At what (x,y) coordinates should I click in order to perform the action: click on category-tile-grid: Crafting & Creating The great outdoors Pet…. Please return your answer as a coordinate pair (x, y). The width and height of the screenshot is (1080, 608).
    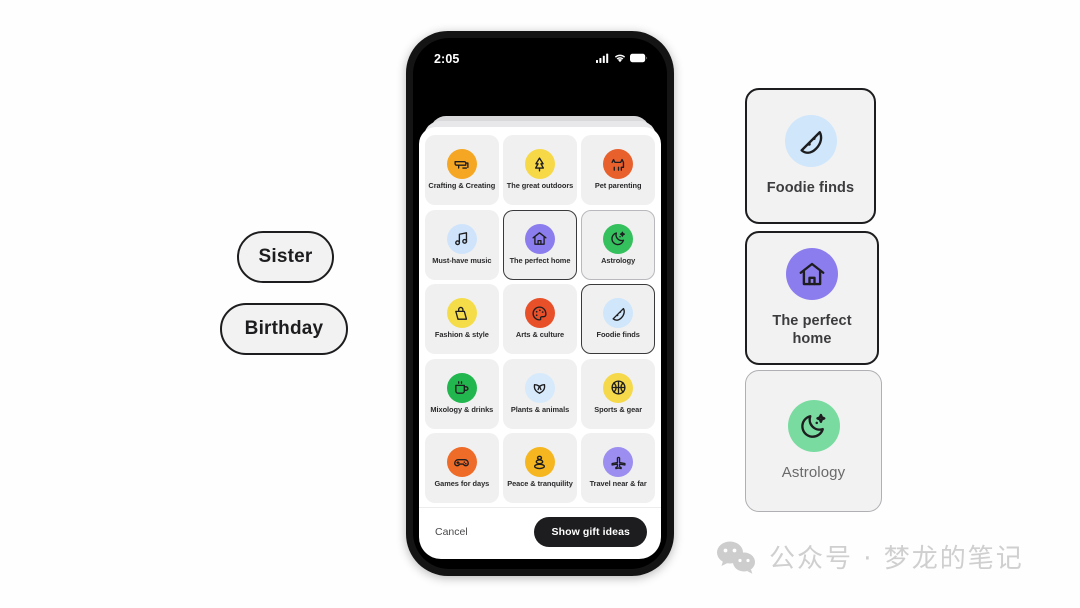
    Looking at the image, I should click on (540, 319).